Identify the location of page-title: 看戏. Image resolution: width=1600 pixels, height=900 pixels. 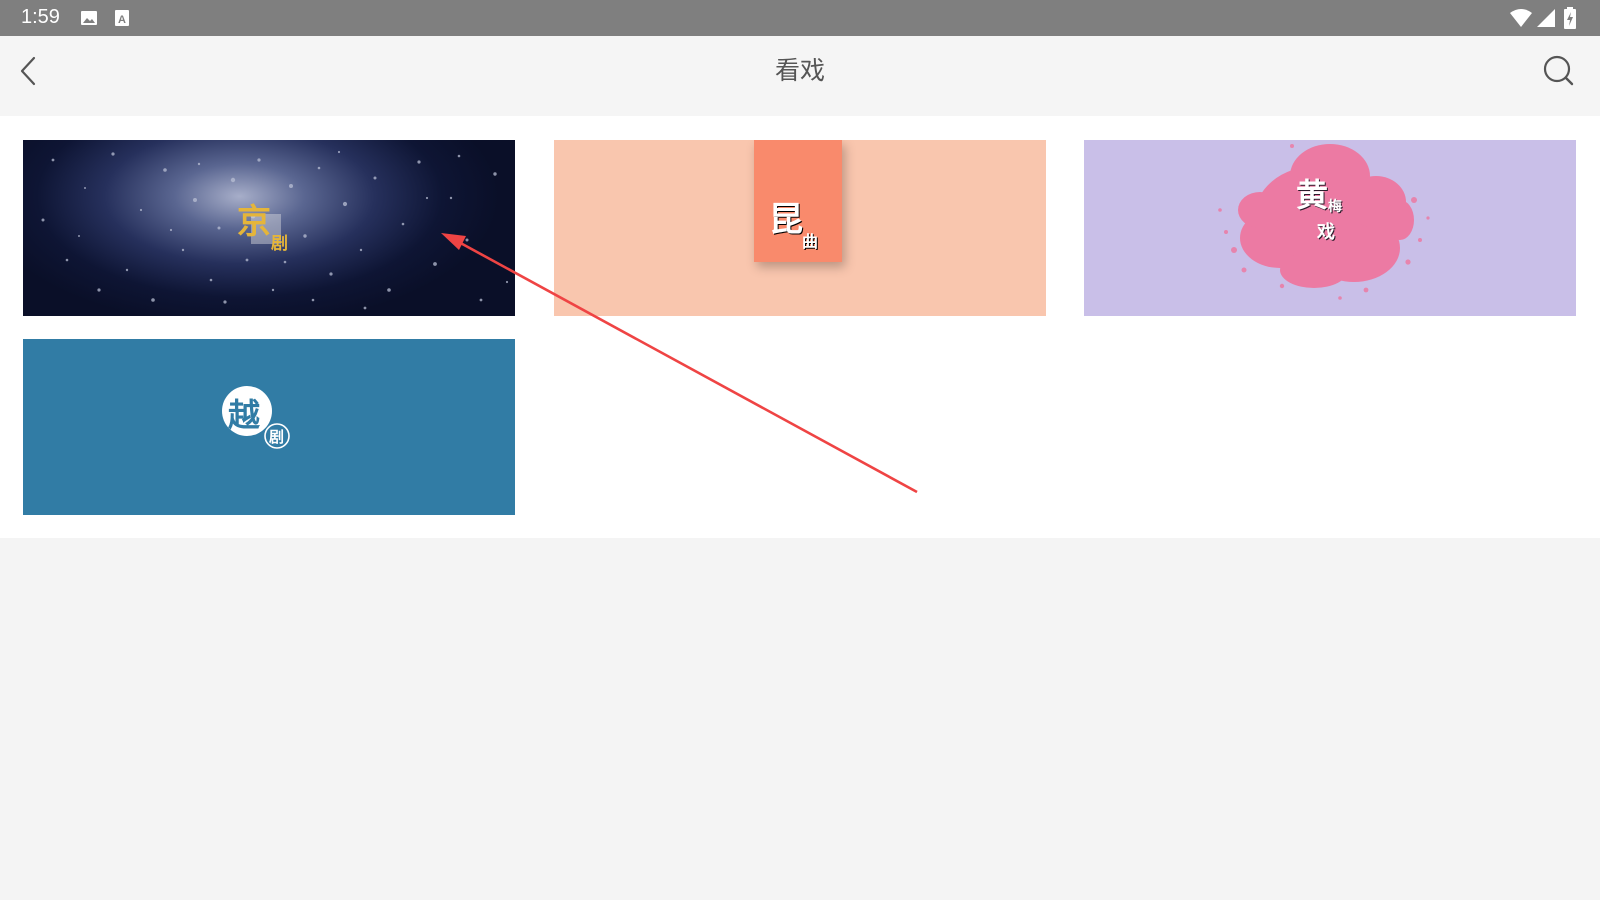
(799, 70).